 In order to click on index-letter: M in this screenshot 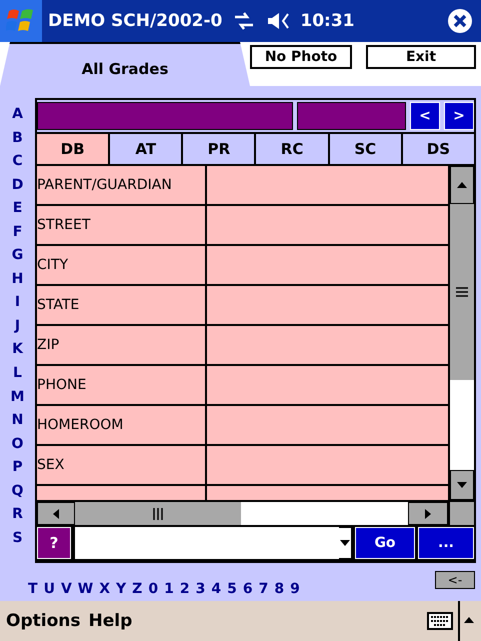, I will do `click(17, 396)`.